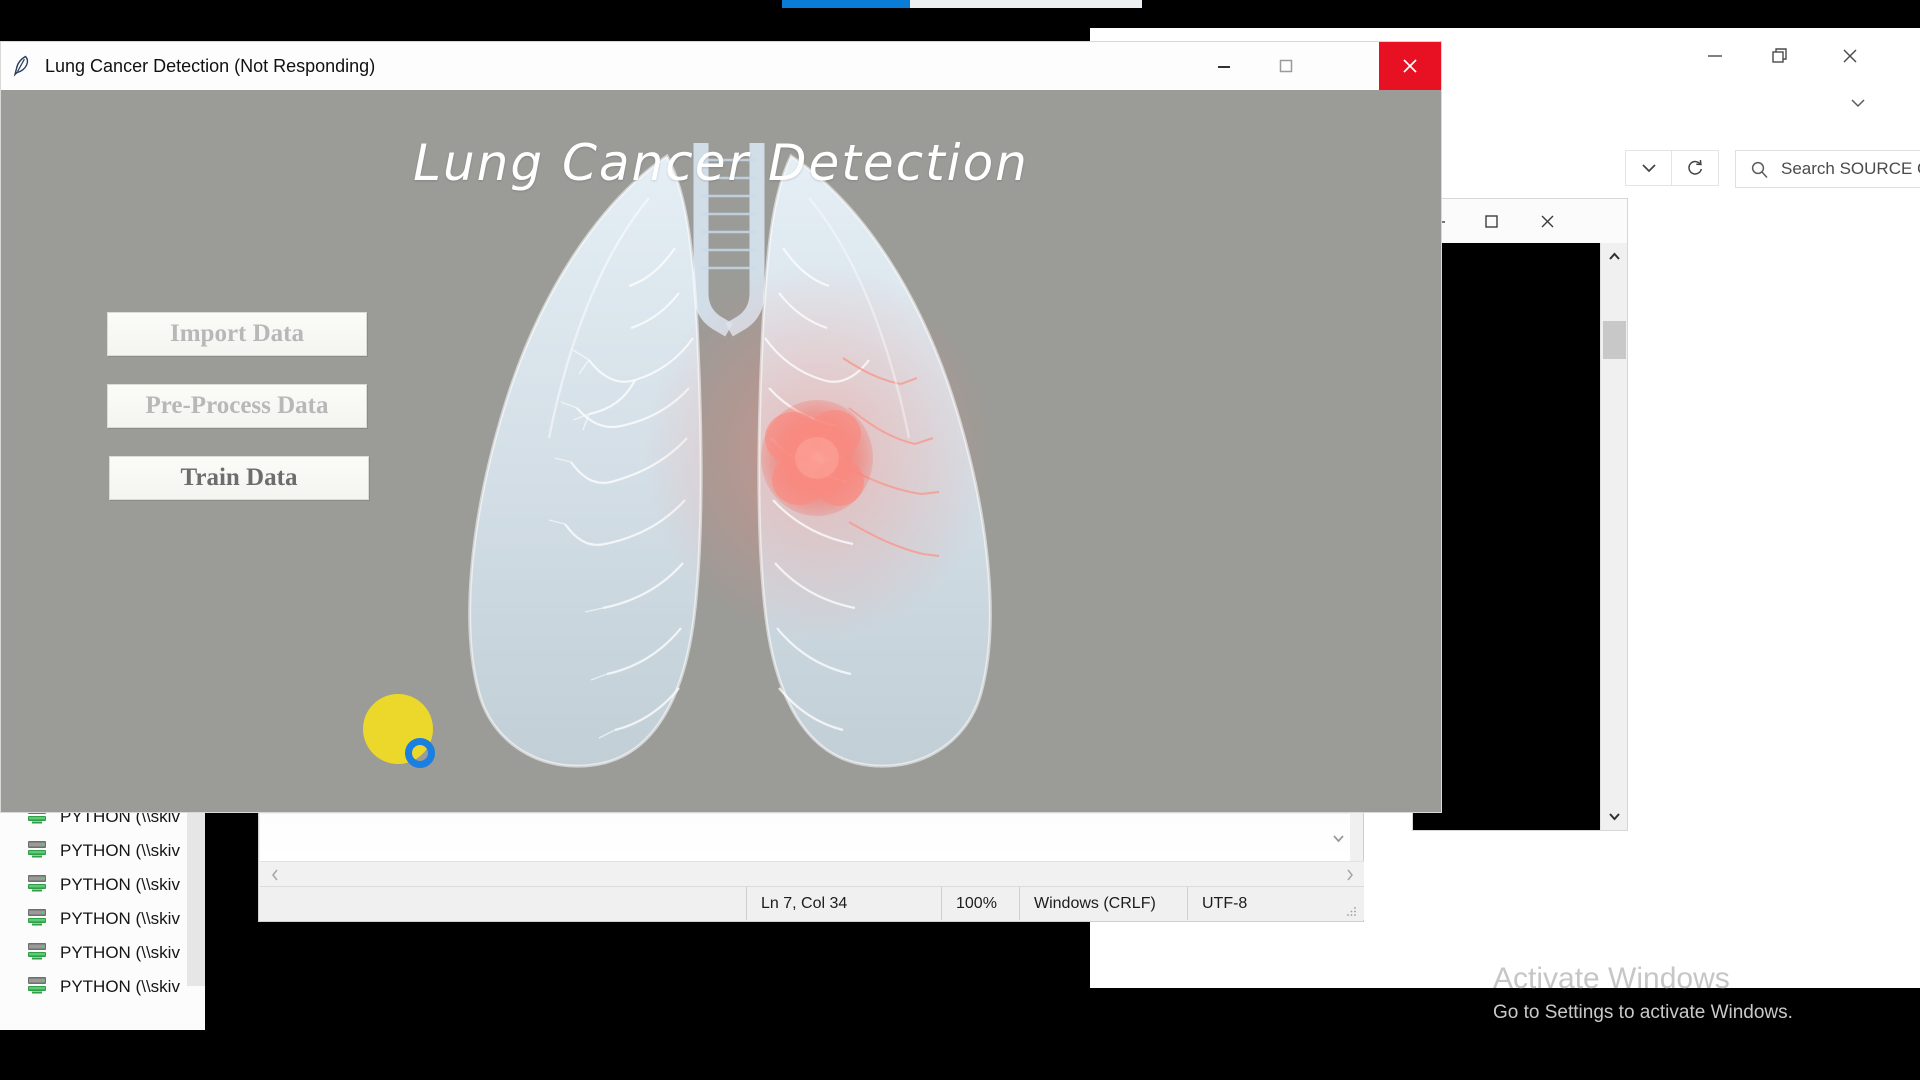 Image resolution: width=1920 pixels, height=1080 pixels. I want to click on import-data-label: Import Data, so click(236, 333).